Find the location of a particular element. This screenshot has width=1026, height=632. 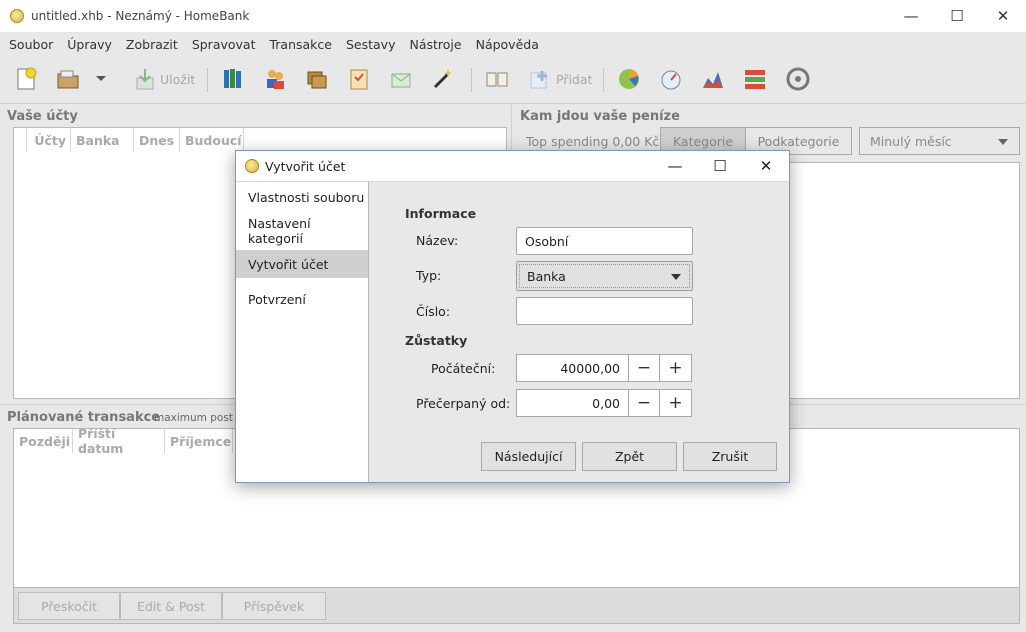

toolbar: Uložit Přidat is located at coordinates (513, 80).